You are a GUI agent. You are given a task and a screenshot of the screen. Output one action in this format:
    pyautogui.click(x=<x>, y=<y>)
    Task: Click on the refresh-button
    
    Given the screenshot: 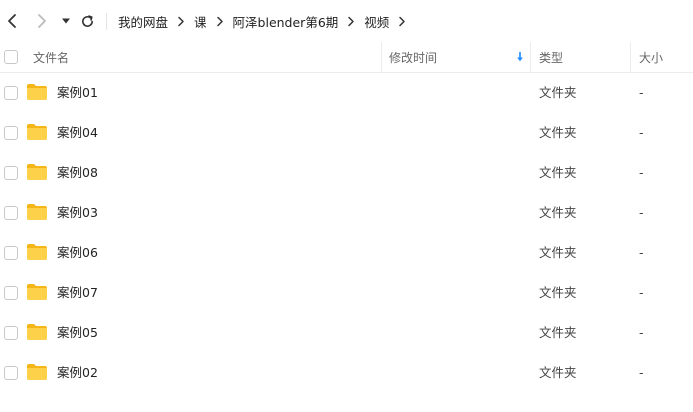 What is the action you would take?
    pyautogui.click(x=87, y=21)
    